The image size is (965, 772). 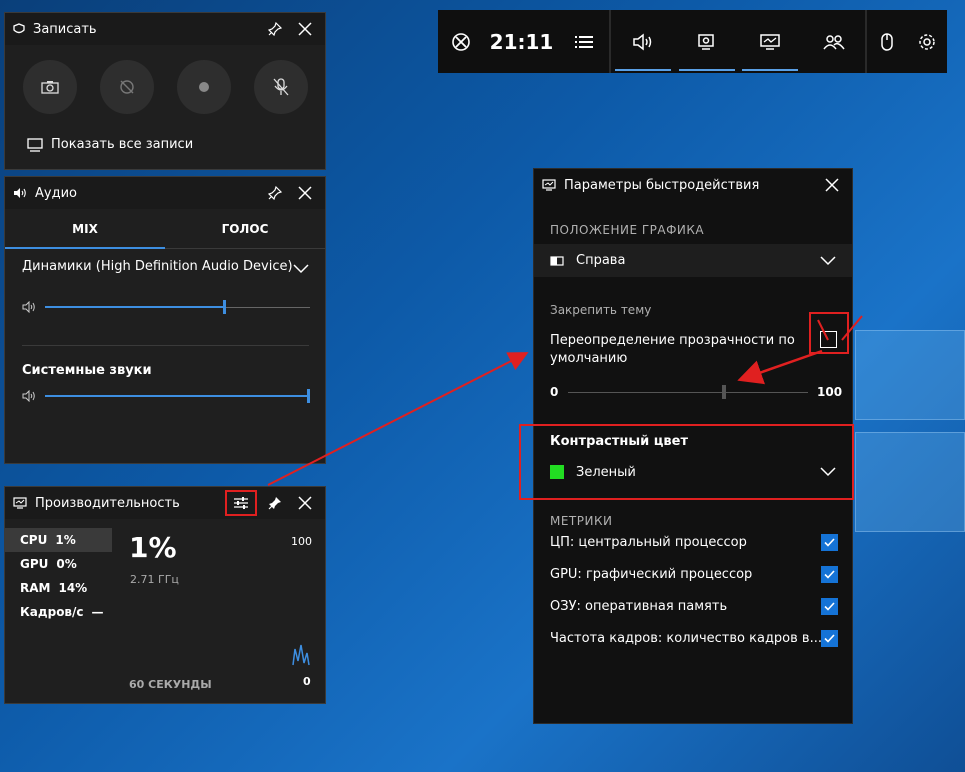 What do you see at coordinates (565, 400) in the screenshot?
I see `annotation-arrows` at bounding box center [565, 400].